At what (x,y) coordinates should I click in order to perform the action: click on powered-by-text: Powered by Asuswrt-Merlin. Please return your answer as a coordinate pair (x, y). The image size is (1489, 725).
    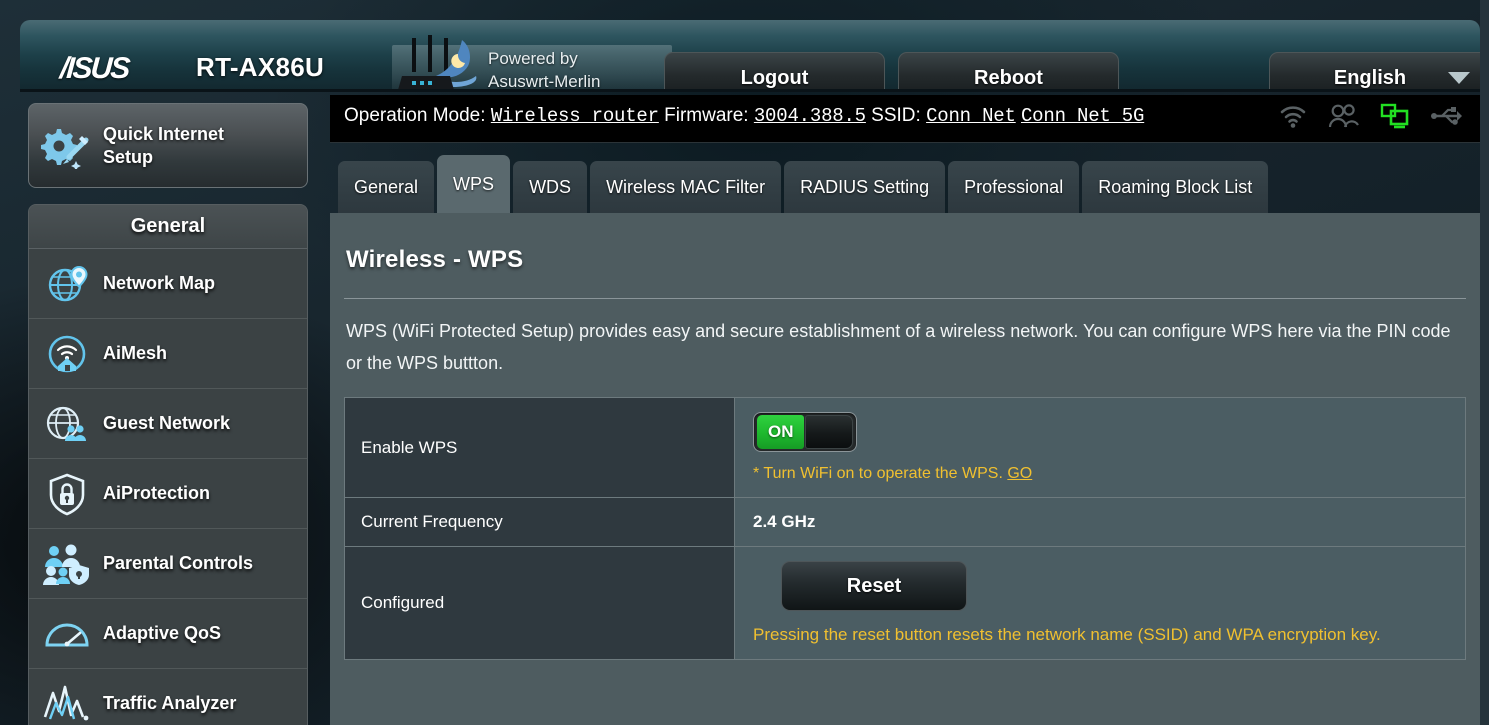
    Looking at the image, I should click on (544, 69).